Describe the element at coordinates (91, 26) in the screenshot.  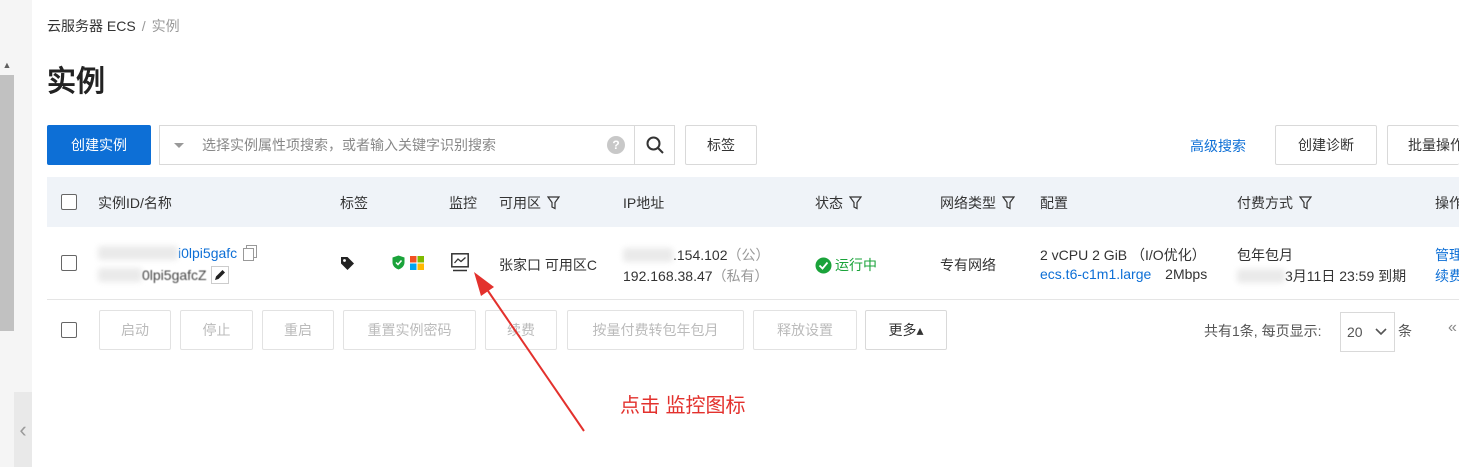
I see `breadcrumb-root: 云服务器 ECS` at that location.